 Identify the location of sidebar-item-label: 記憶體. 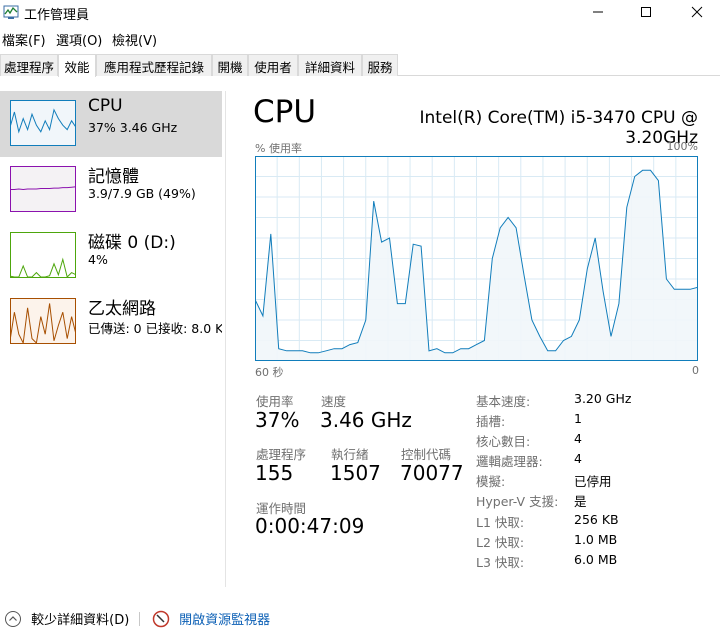
(113, 177).